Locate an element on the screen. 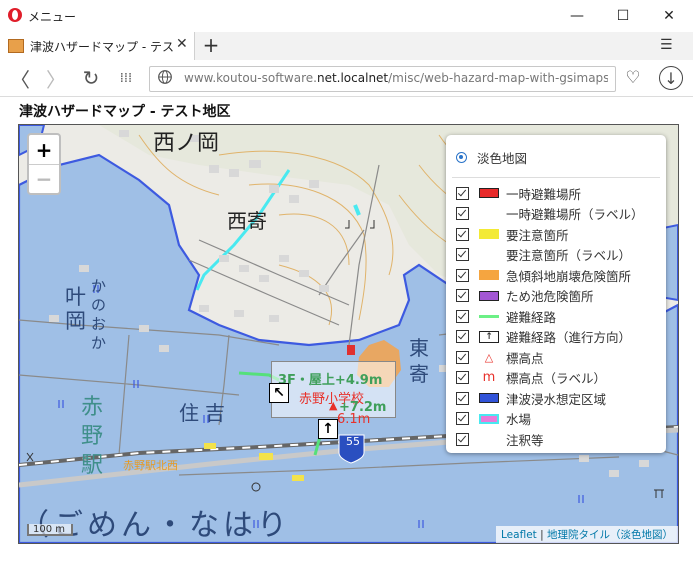 The height and width of the screenshot is (567, 693). overlay-layer-option: 要注意箇所 is located at coordinates (512, 234).